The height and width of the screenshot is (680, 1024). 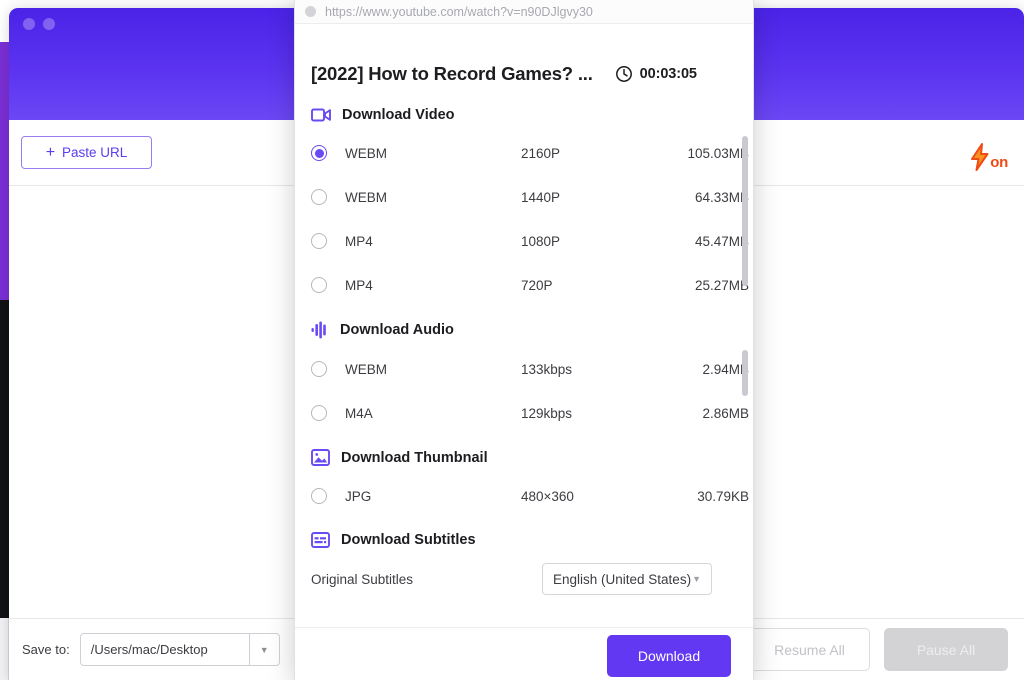 I want to click on option-quality: 720P, so click(x=537, y=285).